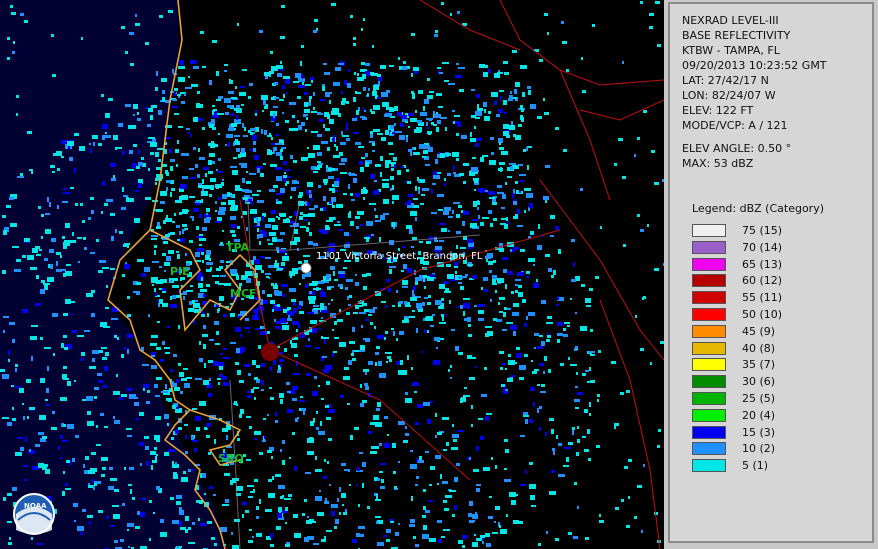  Describe the element at coordinates (718, 163) in the screenshot. I see `max-dbz: MAX: 53 dBZ` at that location.